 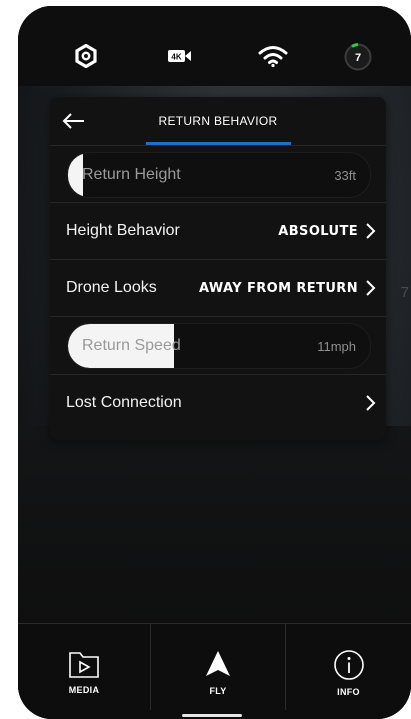 I want to click on return-speed-slider: Return Speed 11mph, so click(x=219, y=346).